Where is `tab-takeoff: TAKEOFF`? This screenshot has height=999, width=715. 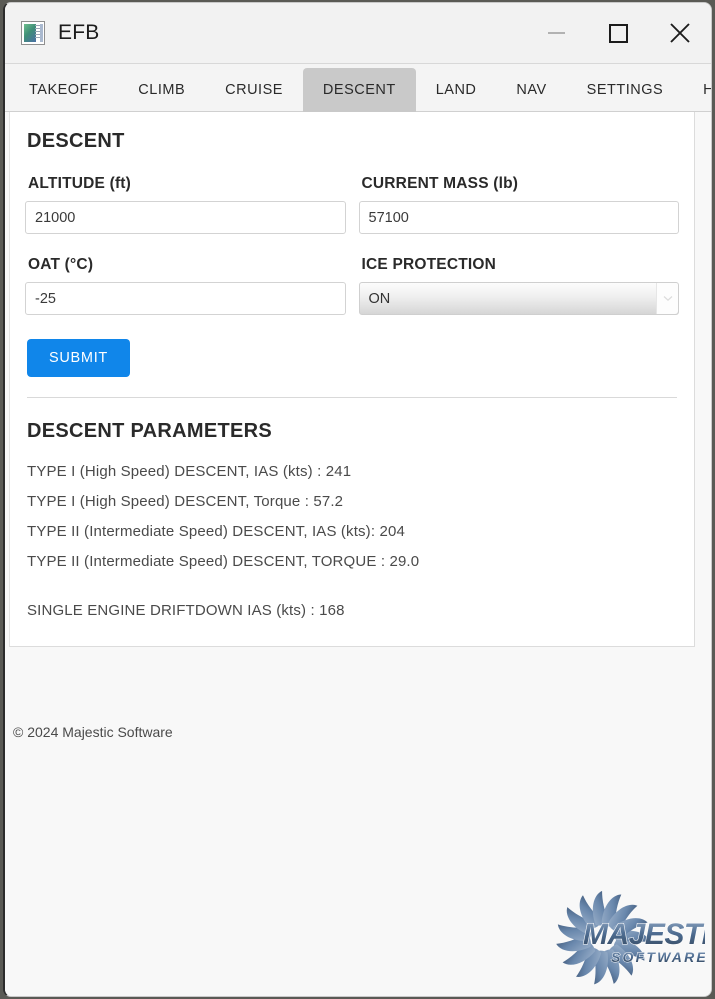
tab-takeoff: TAKEOFF is located at coordinates (63, 90).